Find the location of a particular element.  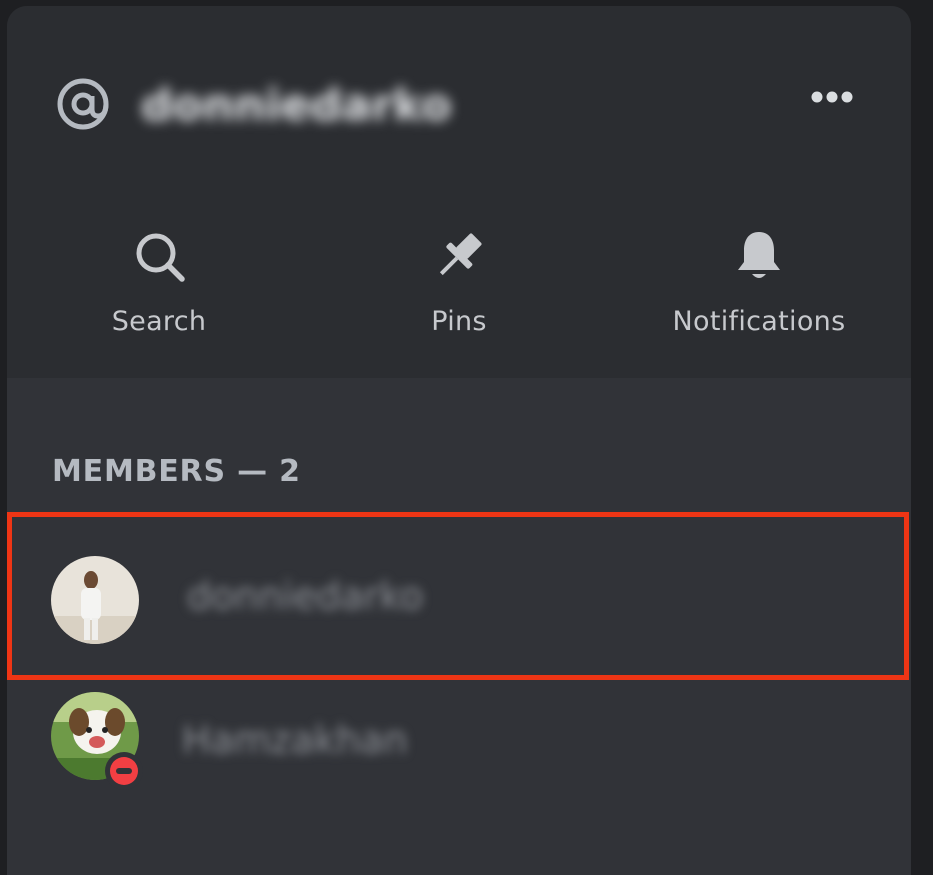

notifications-label: Notifications is located at coordinates (759, 321).